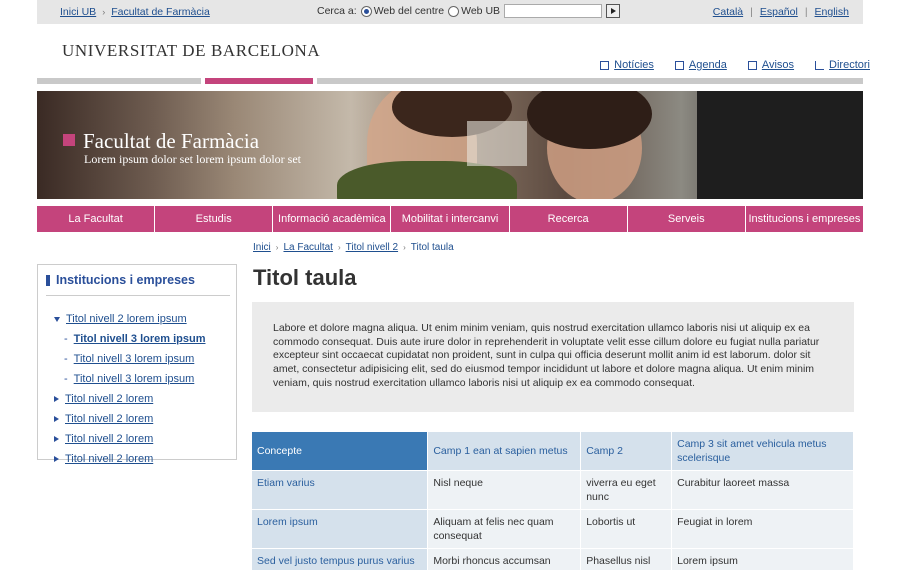  Describe the element at coordinates (96, 219) in the screenshot. I see `nav-la-facultat: La Facultat` at that location.